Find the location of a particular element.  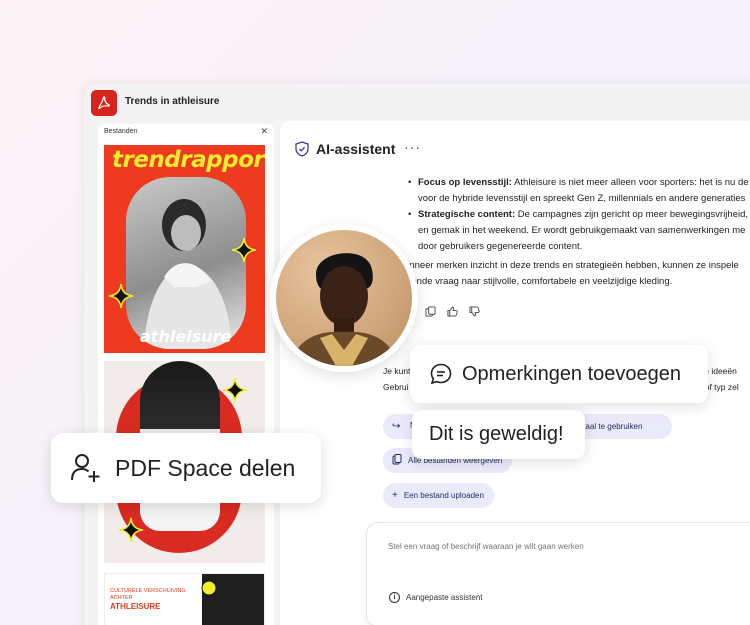

comment-text: Dit is geweldig! is located at coordinates (496, 434).